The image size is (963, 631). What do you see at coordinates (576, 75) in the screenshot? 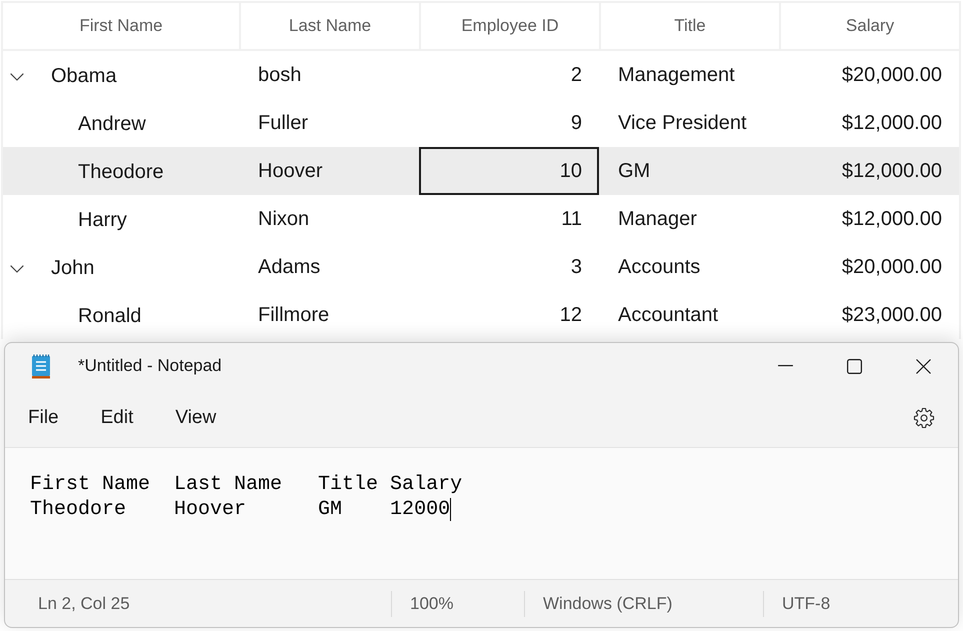
I see `table-cell-text: 2` at bounding box center [576, 75].